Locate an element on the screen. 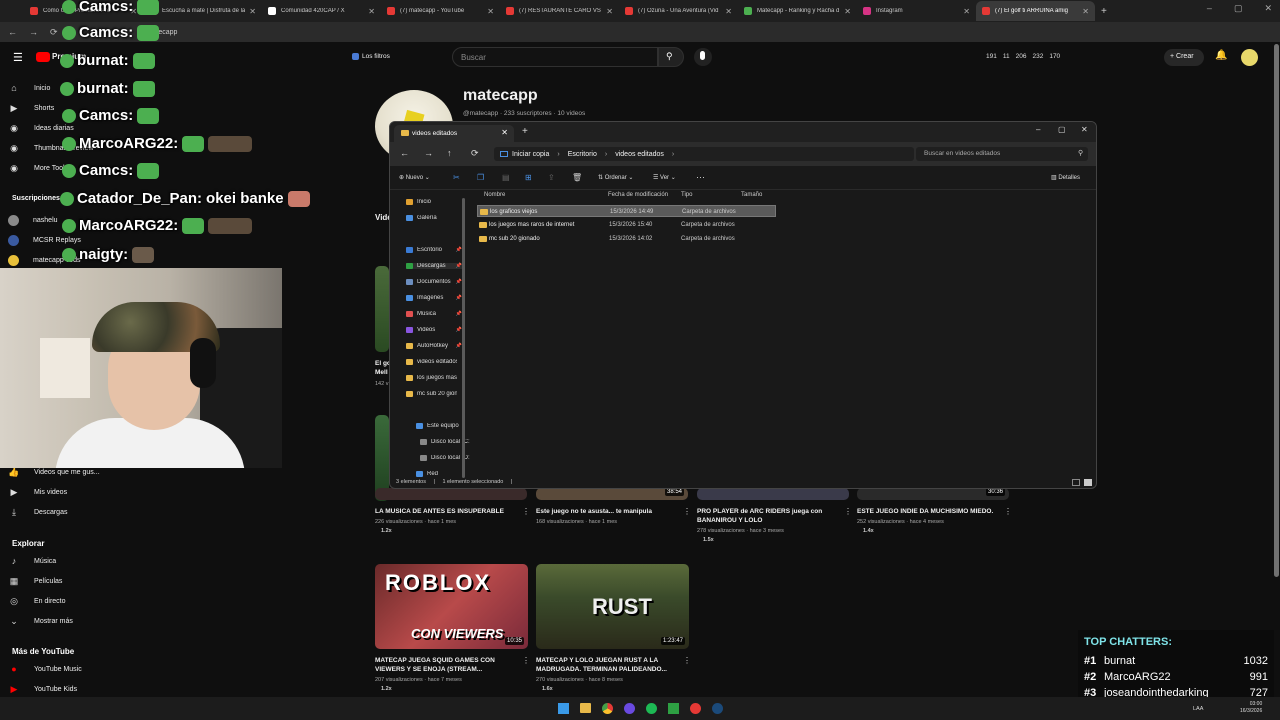  column-header-name: Nombre is located at coordinates (494, 195).